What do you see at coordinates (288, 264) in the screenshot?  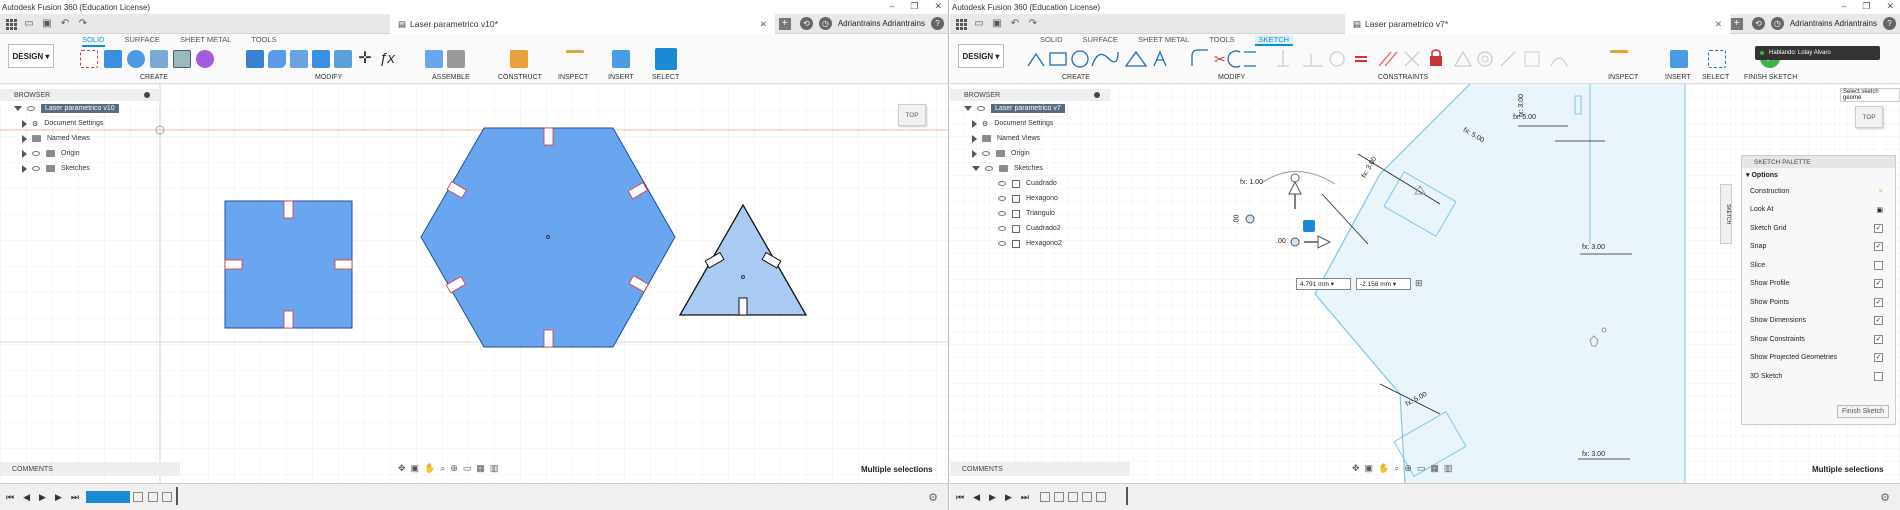 I see `square-body` at bounding box center [288, 264].